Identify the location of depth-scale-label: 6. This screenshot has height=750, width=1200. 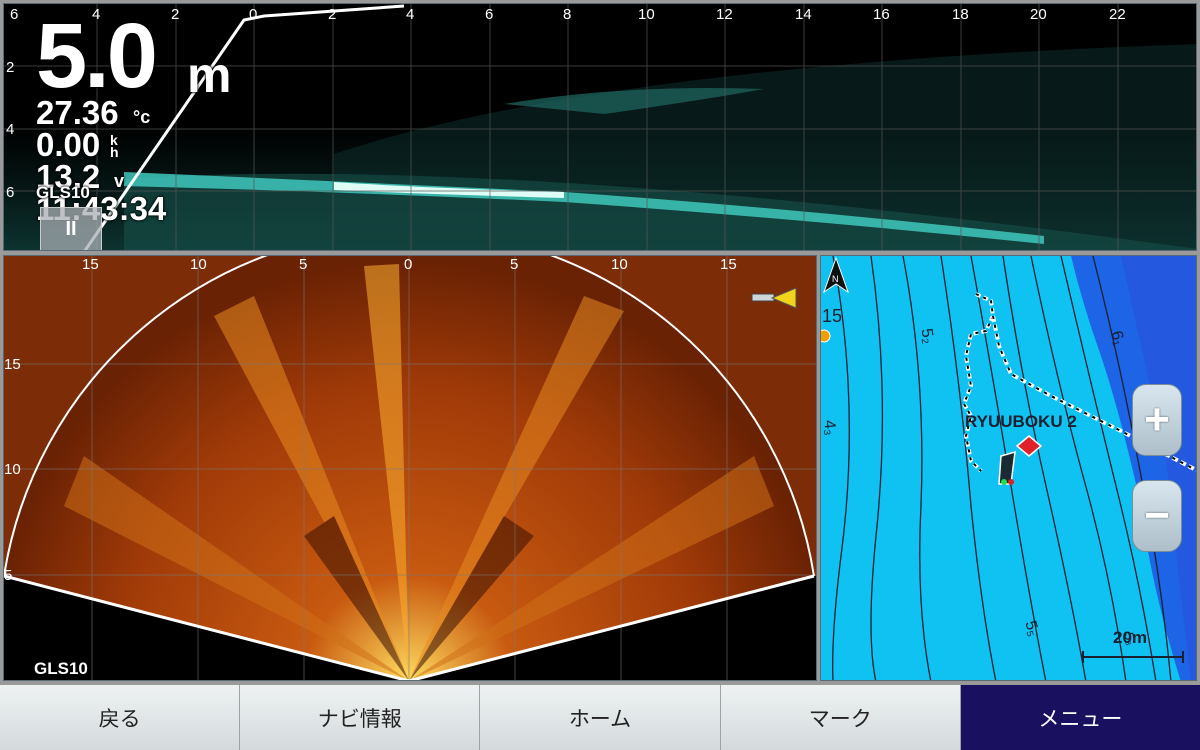
(10, 192).